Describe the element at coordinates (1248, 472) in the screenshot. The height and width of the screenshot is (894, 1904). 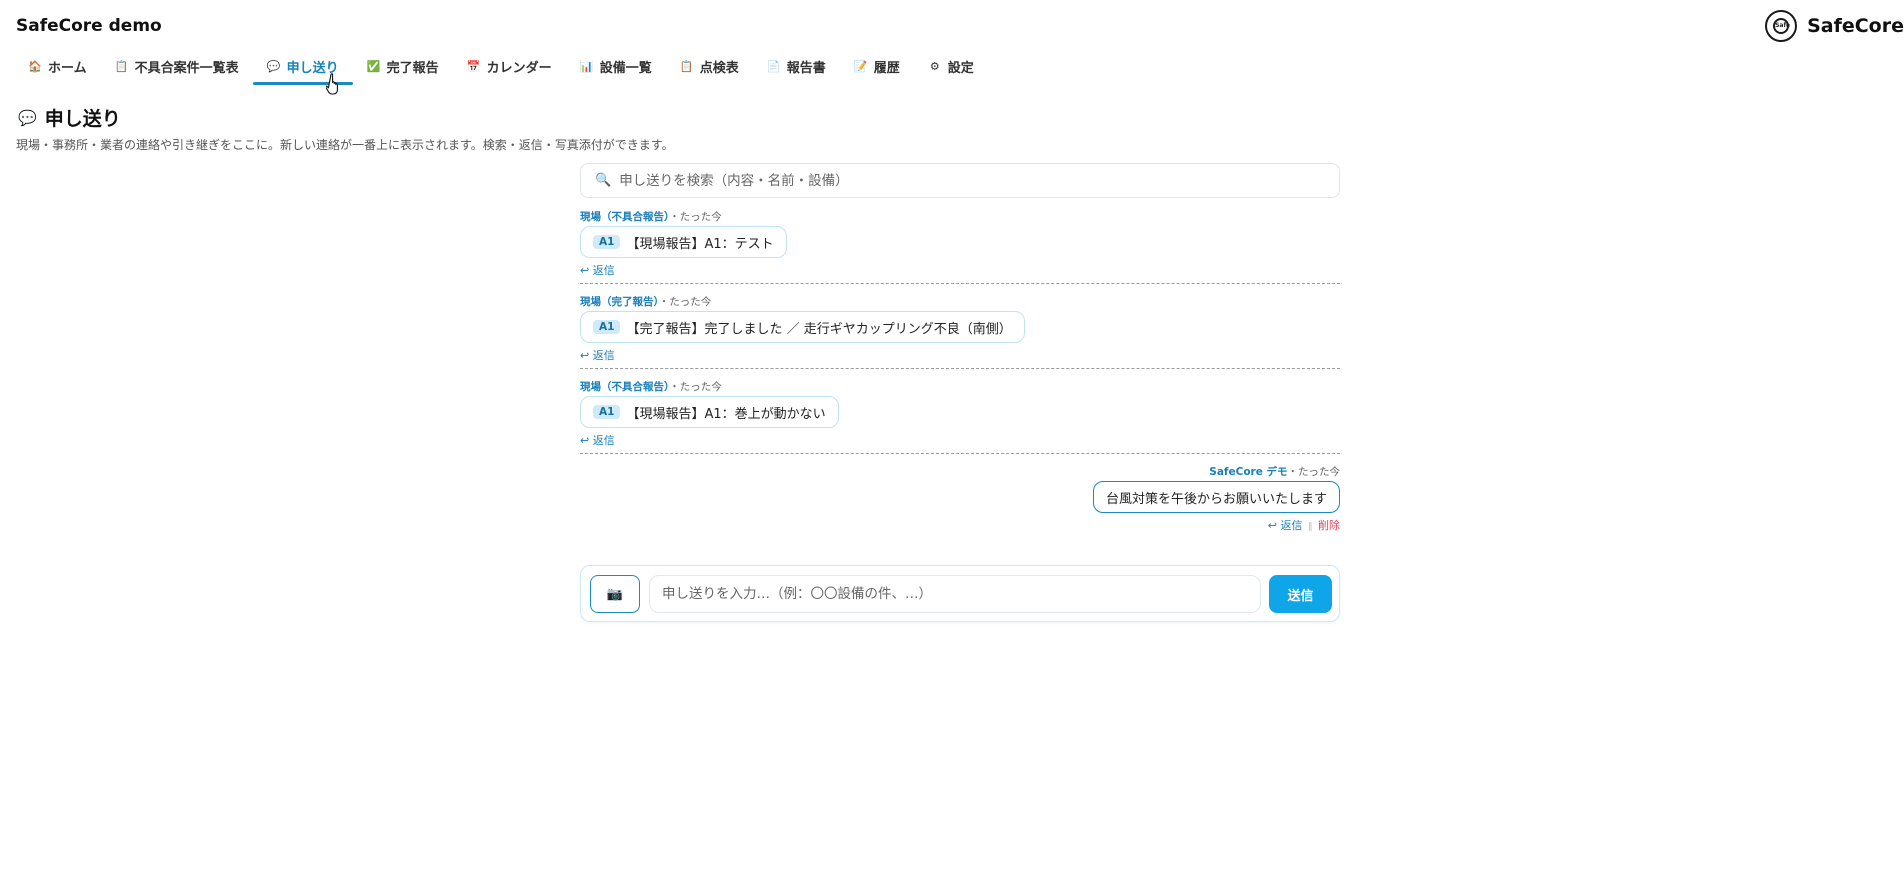
I see `message-author: SafeCore デモ` at that location.